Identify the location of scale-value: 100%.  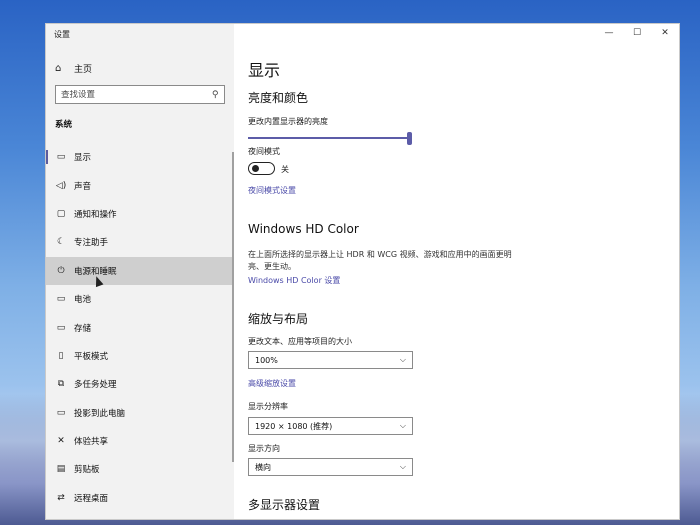
(266, 360).